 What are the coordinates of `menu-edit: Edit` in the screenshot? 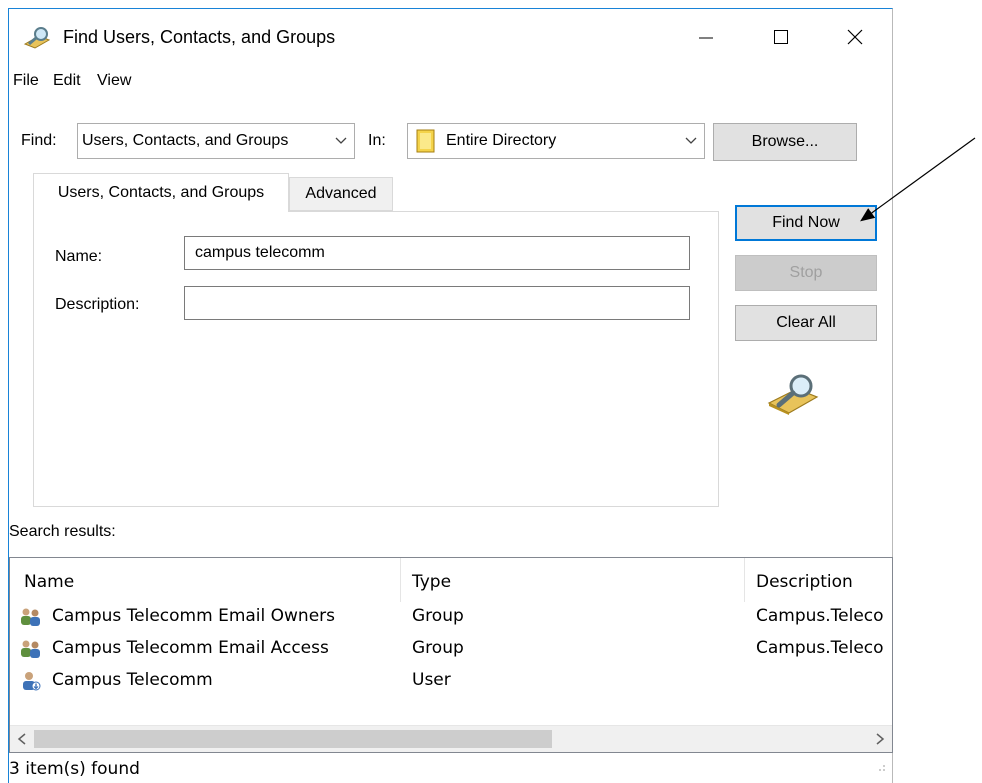 It's located at (67, 81).